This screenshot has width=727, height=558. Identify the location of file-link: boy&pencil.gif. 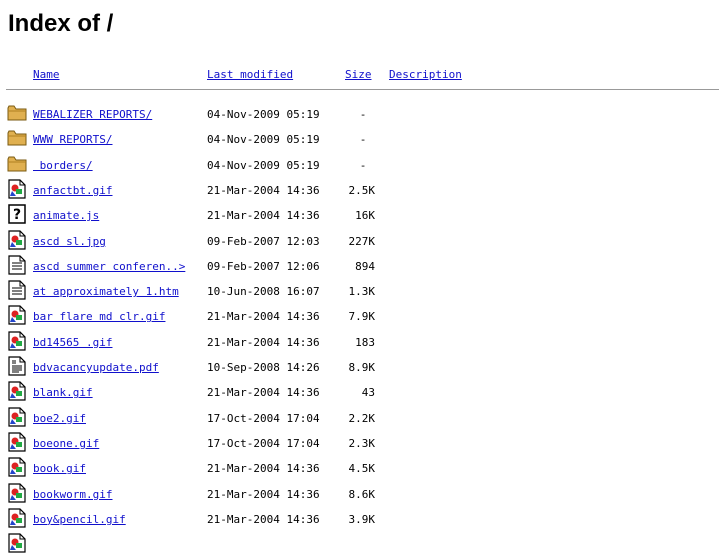
(79, 520).